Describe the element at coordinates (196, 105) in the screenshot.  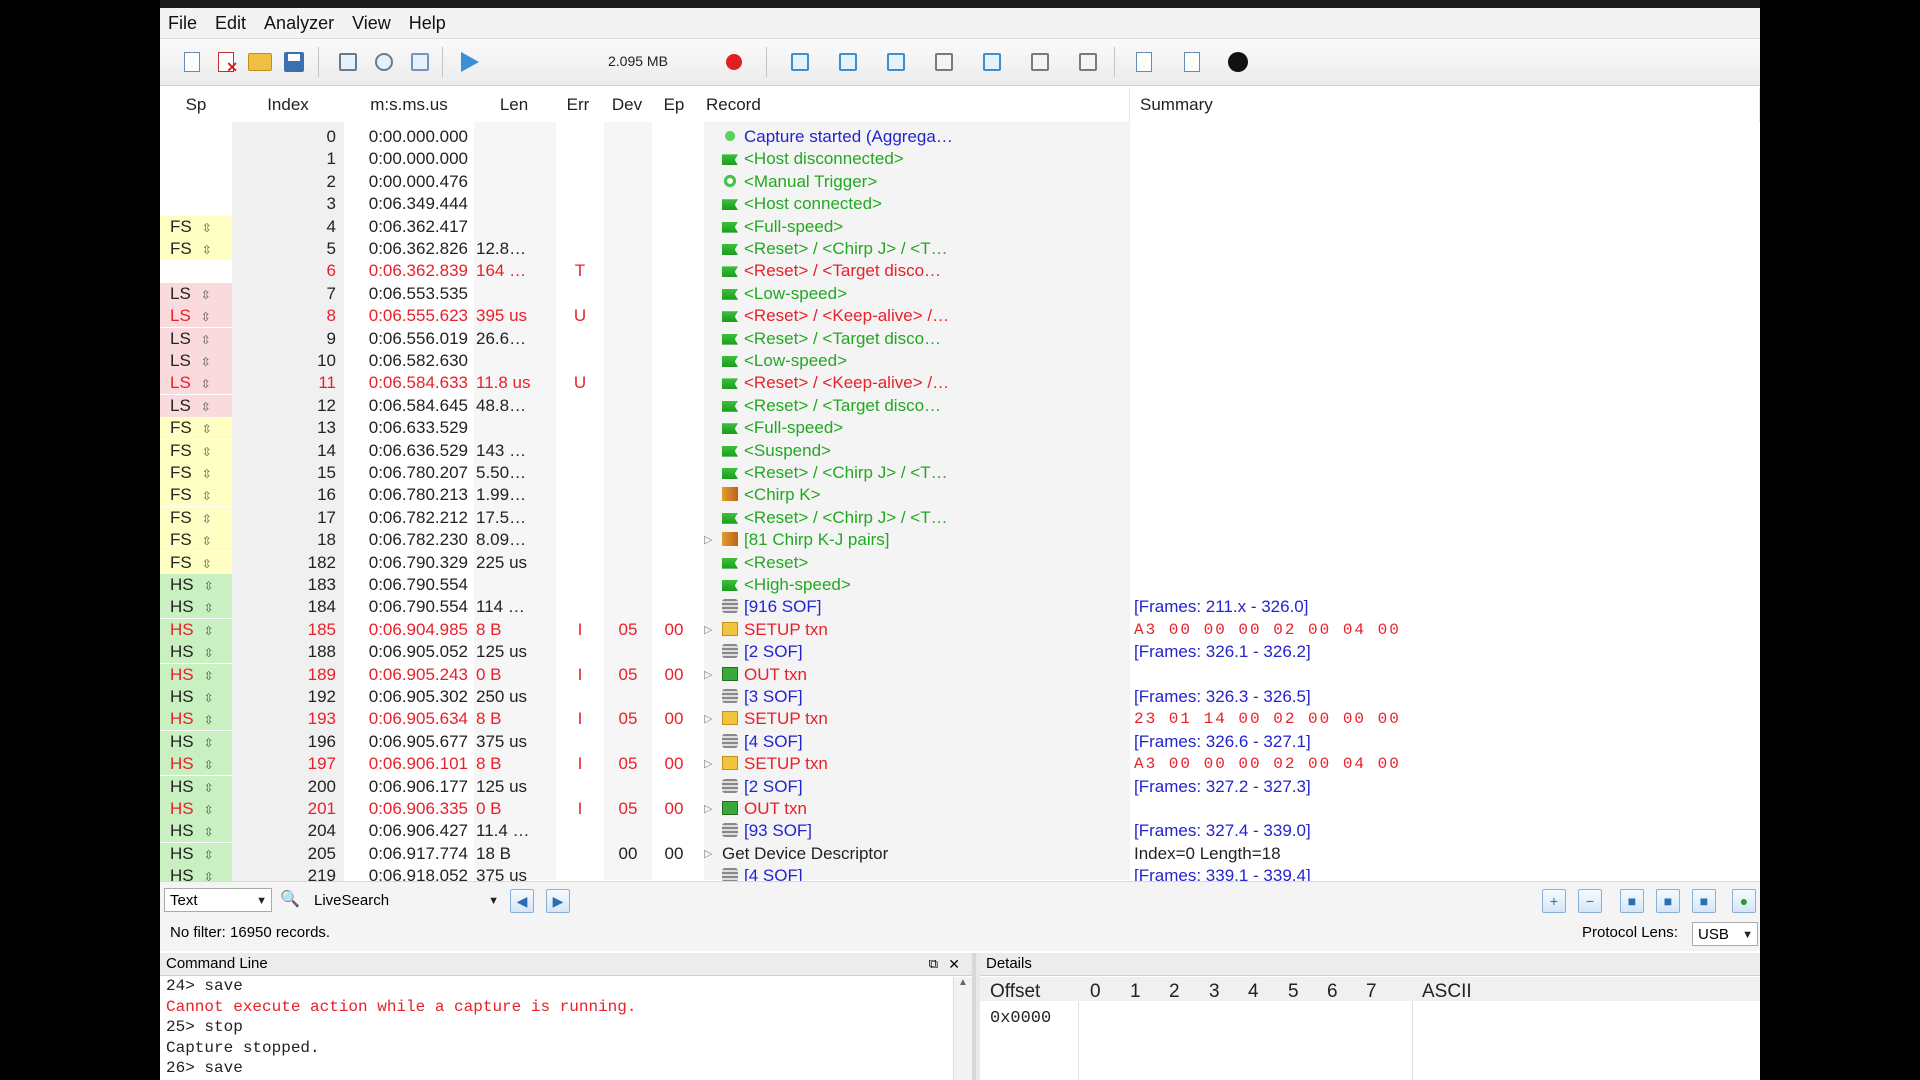
I see `column-header-sp: Sp` at that location.